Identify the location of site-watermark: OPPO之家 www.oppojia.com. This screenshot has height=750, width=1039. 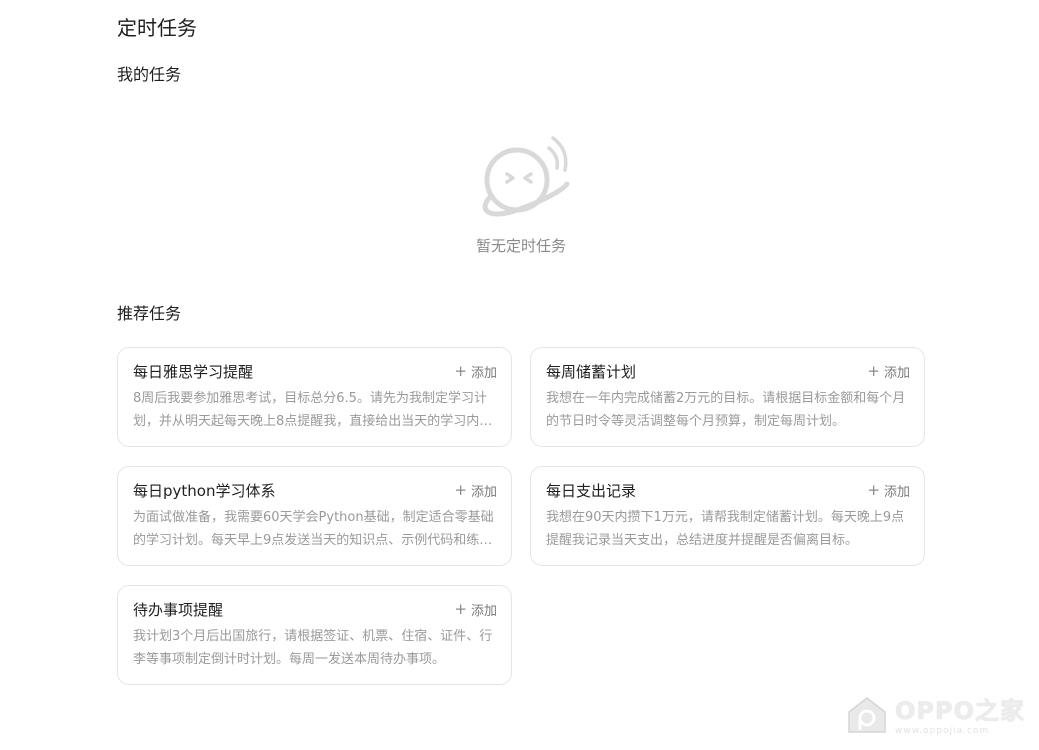
(935, 713).